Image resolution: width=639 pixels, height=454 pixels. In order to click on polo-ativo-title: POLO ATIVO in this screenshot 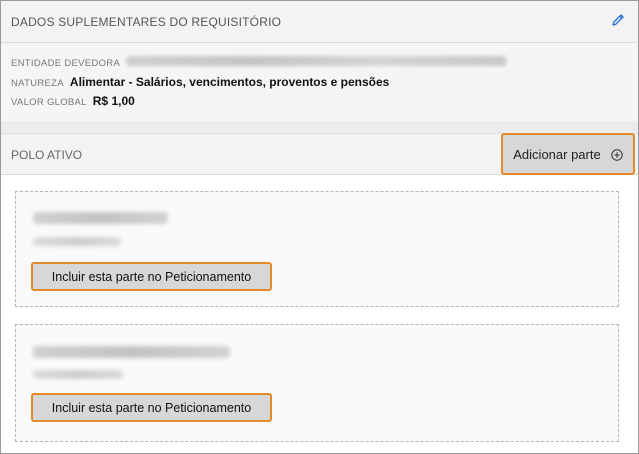, I will do `click(47, 155)`.